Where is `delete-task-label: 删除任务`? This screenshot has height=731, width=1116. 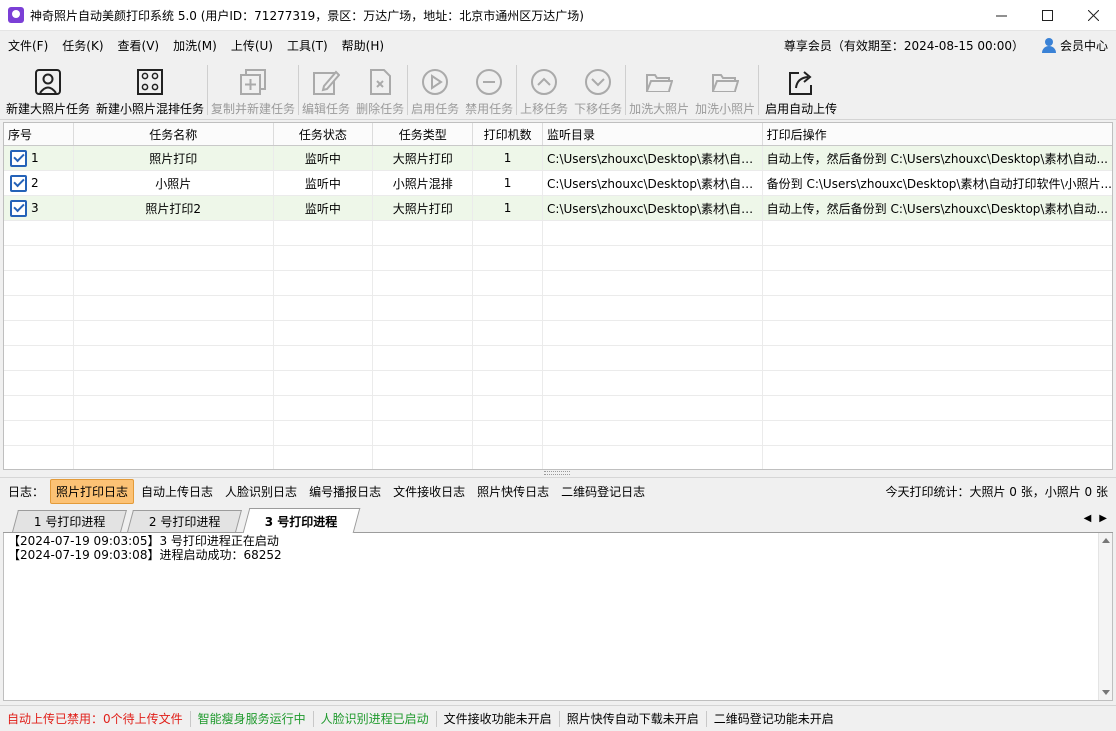
delete-task-label: 删除任务 is located at coordinates (380, 109).